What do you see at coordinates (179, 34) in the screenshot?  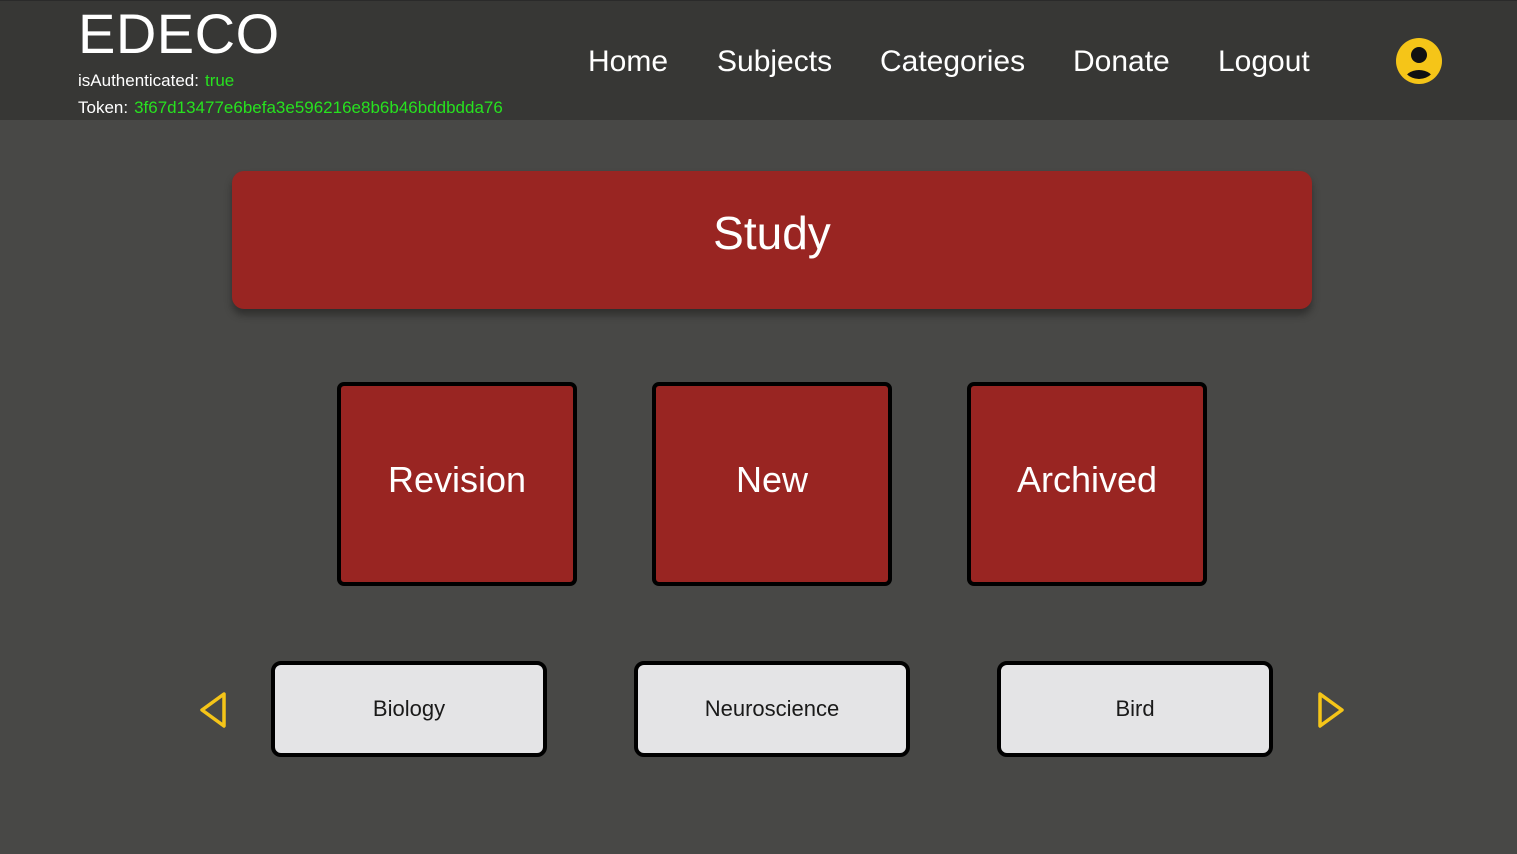 I see `brand-logo: EDECO` at bounding box center [179, 34].